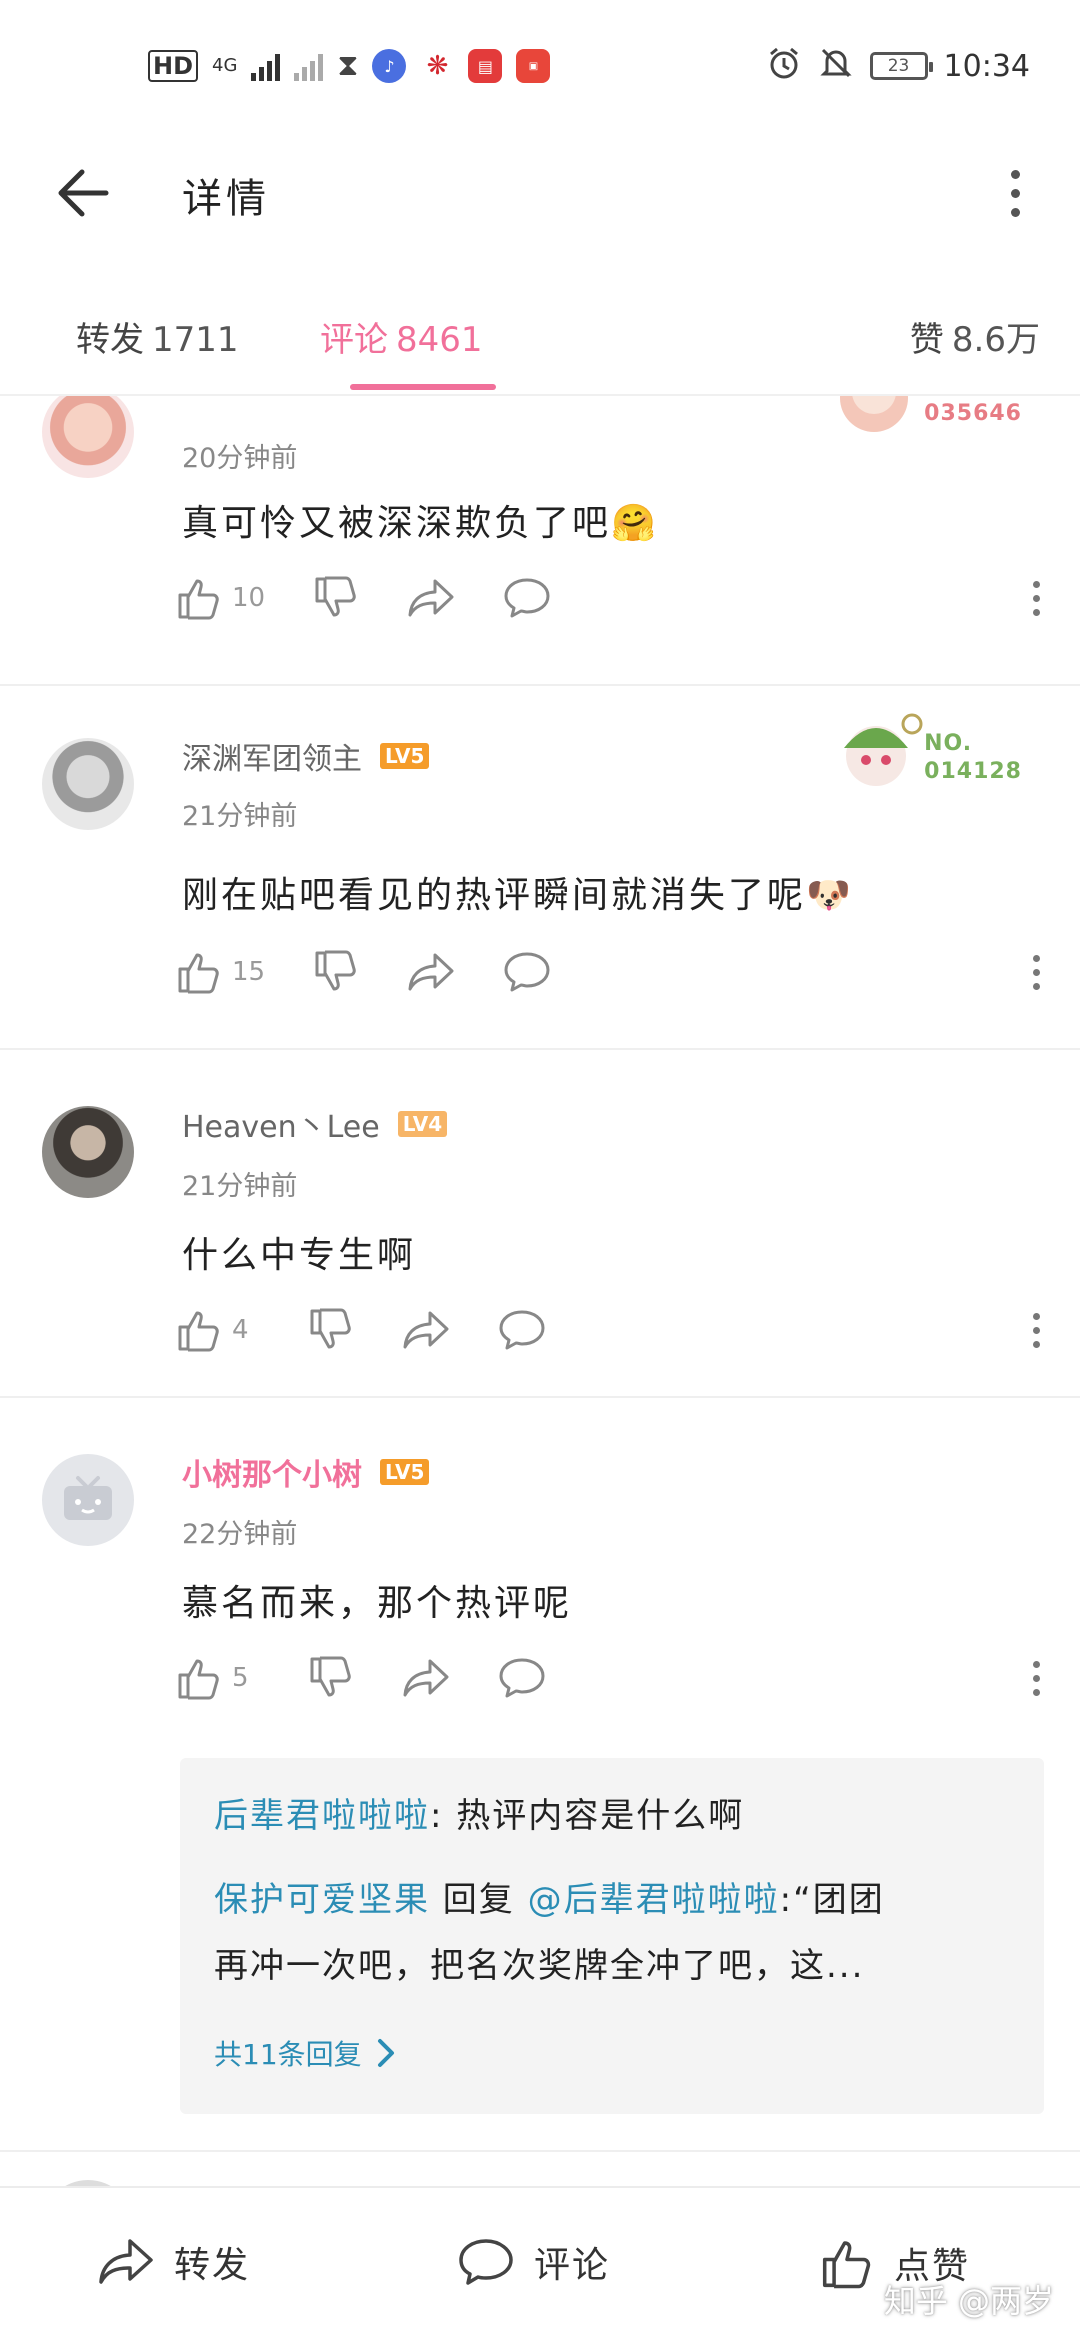 This screenshot has height=2340, width=1080. I want to click on forward-button: 转发, so click(174, 2262).